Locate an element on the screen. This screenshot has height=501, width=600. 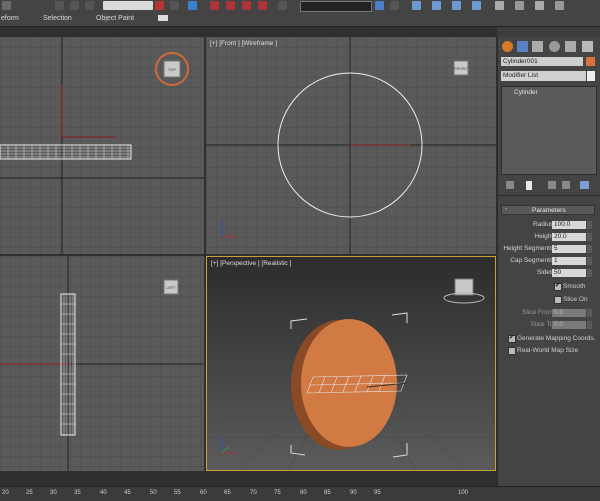
viewport-left: LEFT is located at coordinates (102, 363).